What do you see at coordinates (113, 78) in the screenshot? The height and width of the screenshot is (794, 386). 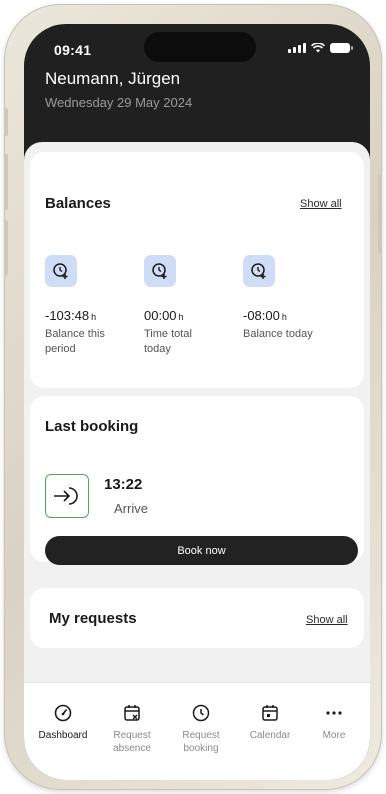 I see `user-name: Neumann, Jürgen` at bounding box center [113, 78].